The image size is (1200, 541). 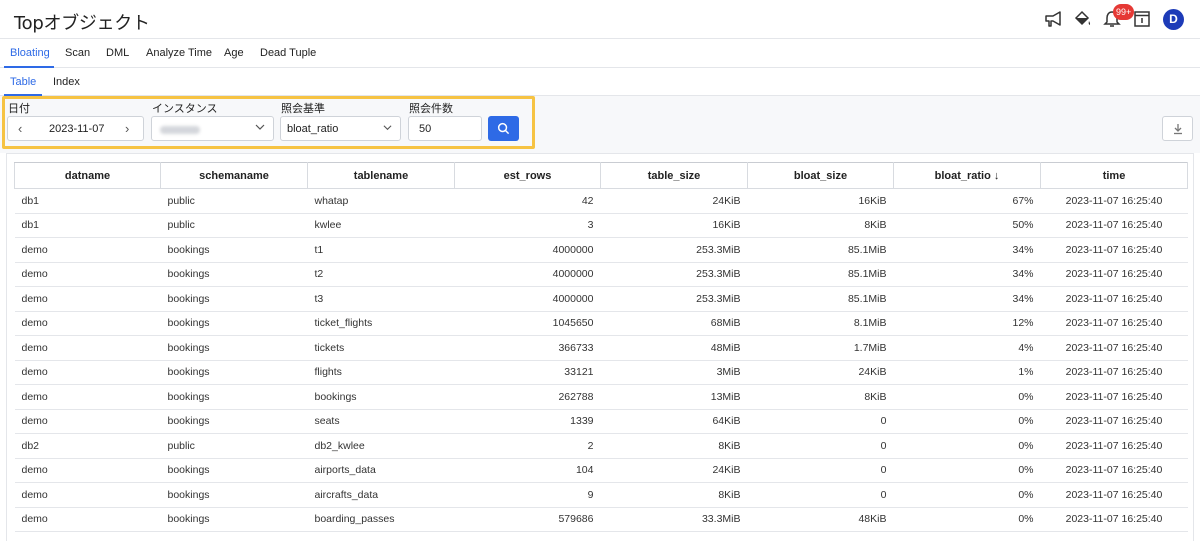 What do you see at coordinates (527, 201) in the screenshot?
I see `table-cell: 42` at bounding box center [527, 201].